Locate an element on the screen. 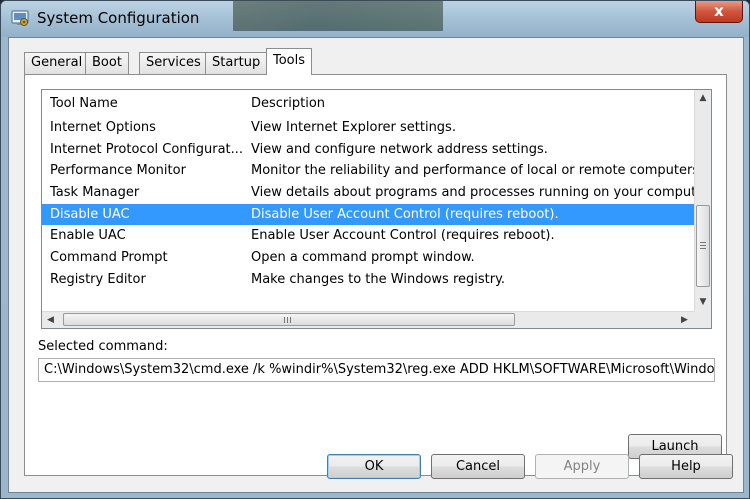 The height and width of the screenshot is (499, 750). close-button: x is located at coordinates (719, 12).